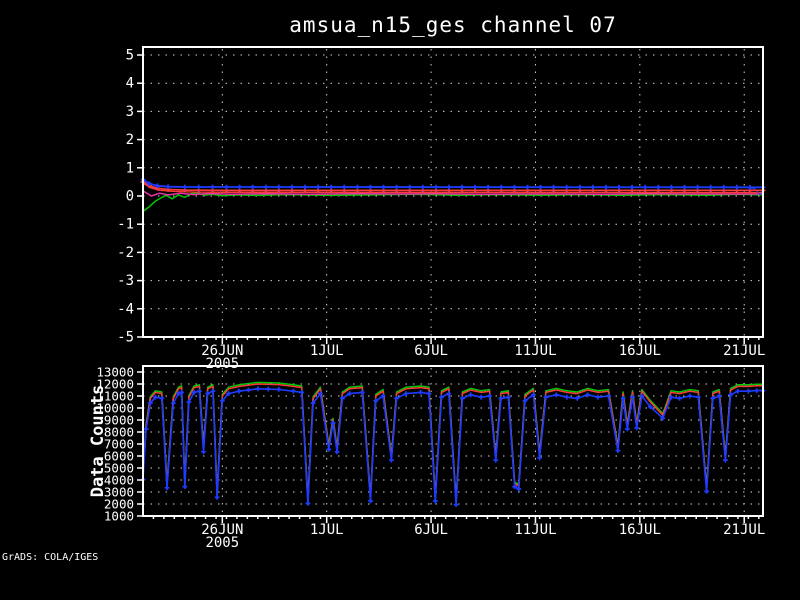 This screenshot has width=800, height=600. I want to click on grads-watermark: GrADS: COLA/IGES, so click(50, 557).